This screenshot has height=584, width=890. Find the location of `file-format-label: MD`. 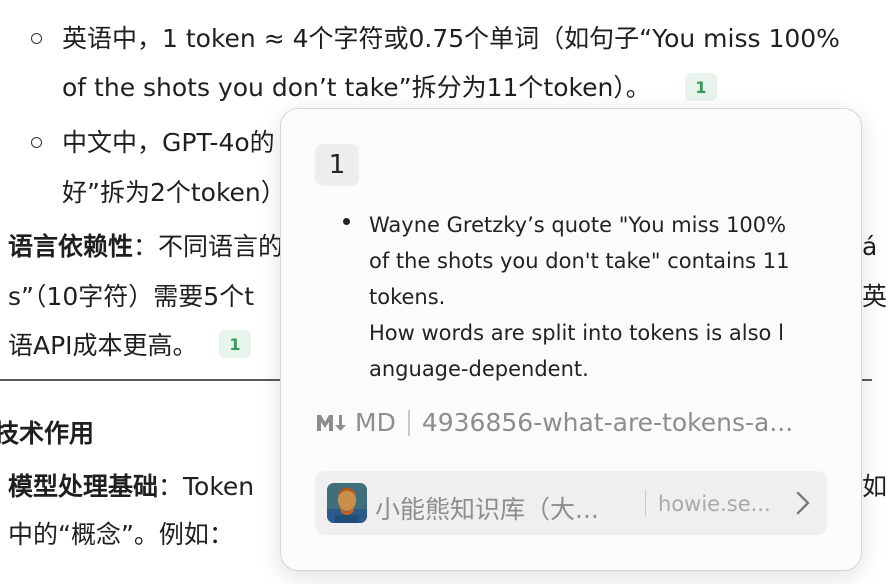

file-format-label: MD is located at coordinates (375, 422).